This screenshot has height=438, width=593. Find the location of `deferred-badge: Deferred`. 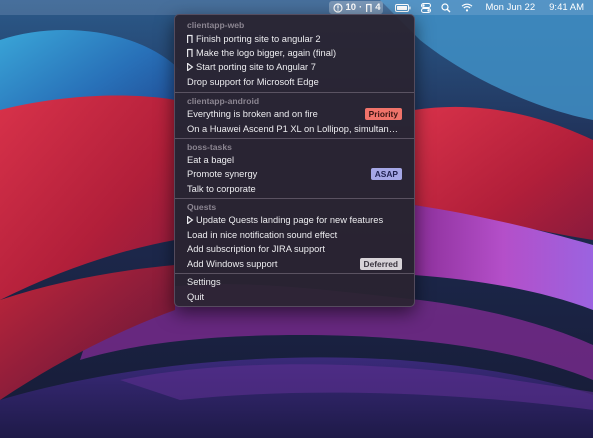

deferred-badge: Deferred is located at coordinates (380, 264).